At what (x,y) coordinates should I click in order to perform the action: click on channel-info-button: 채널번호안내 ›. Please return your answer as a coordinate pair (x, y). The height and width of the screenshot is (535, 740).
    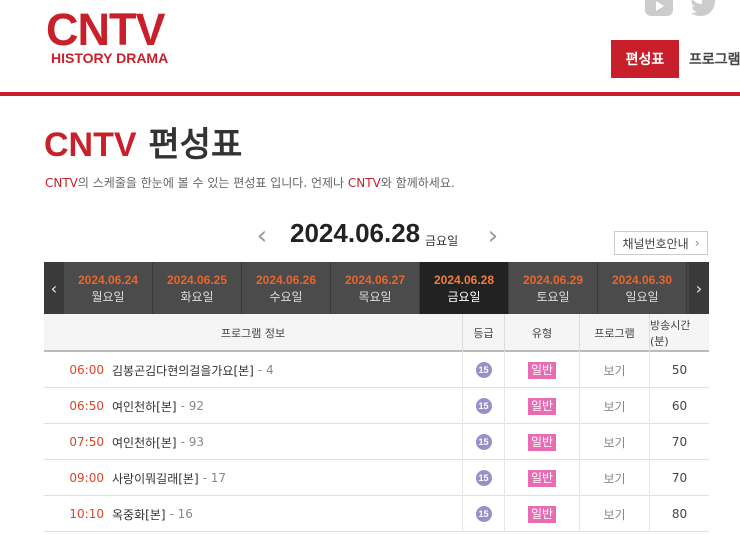
    Looking at the image, I should click on (661, 243).